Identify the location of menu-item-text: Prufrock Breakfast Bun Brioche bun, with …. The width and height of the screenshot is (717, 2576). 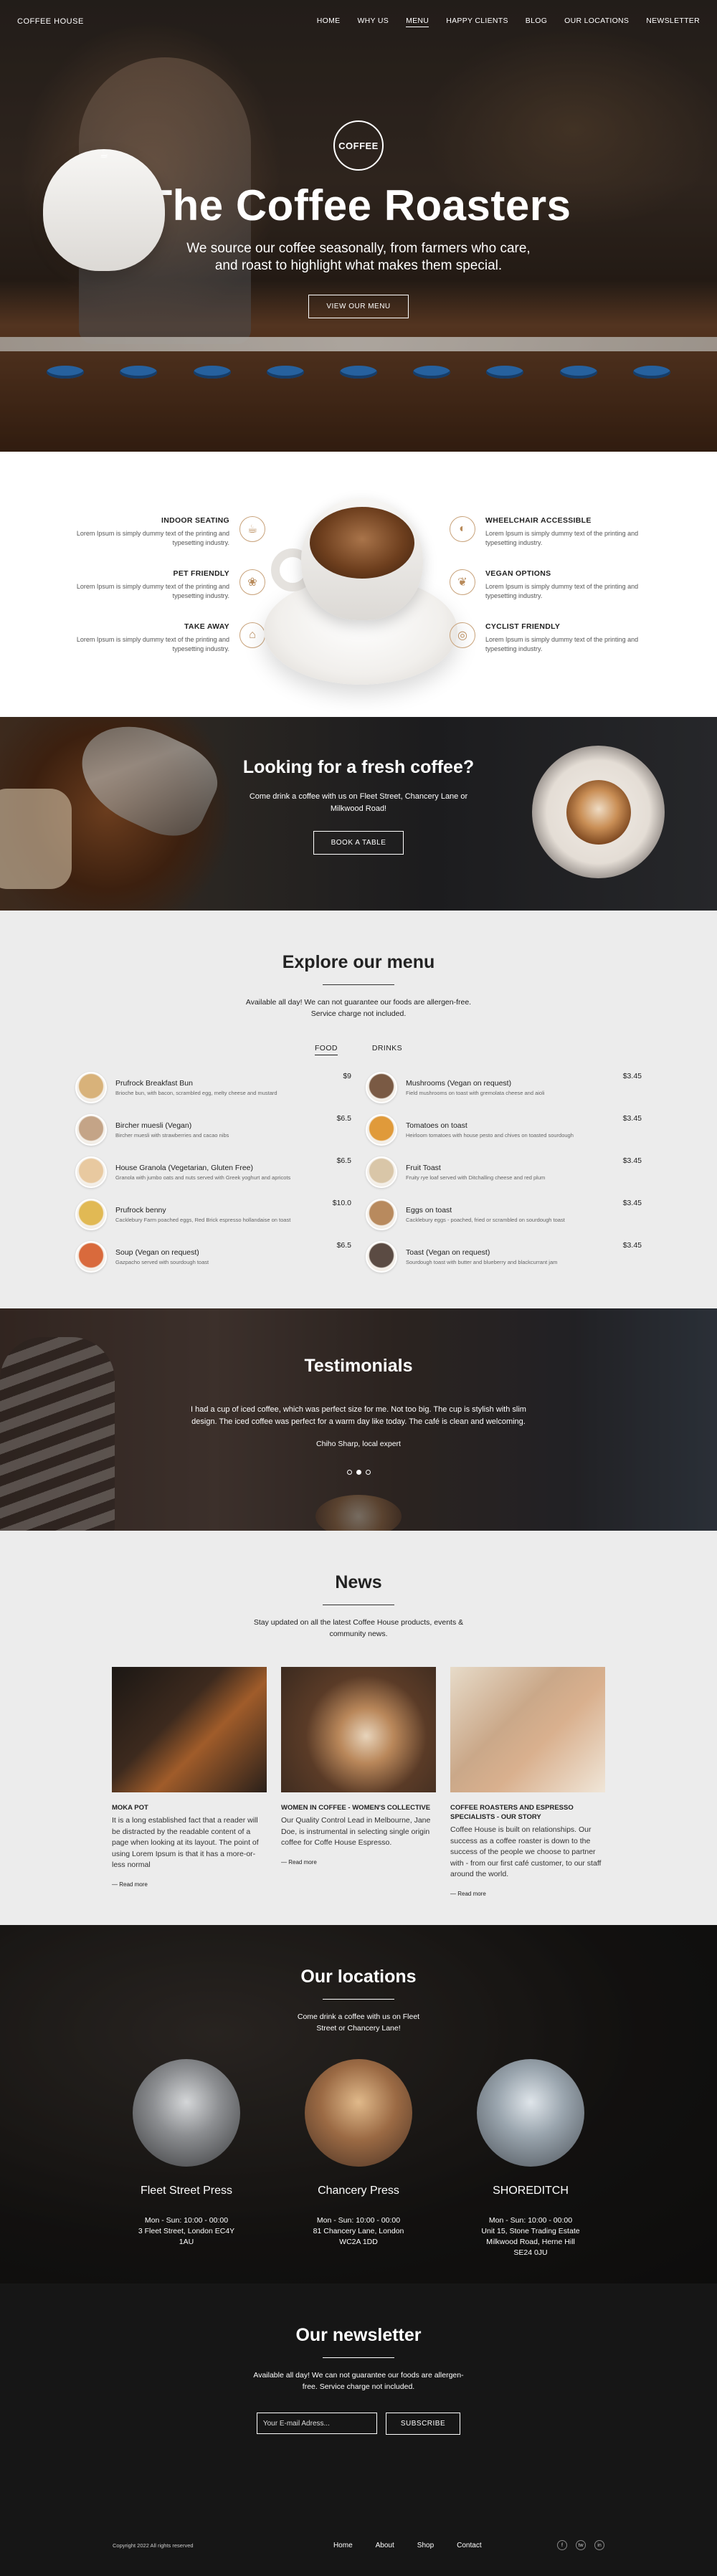
(229, 1087).